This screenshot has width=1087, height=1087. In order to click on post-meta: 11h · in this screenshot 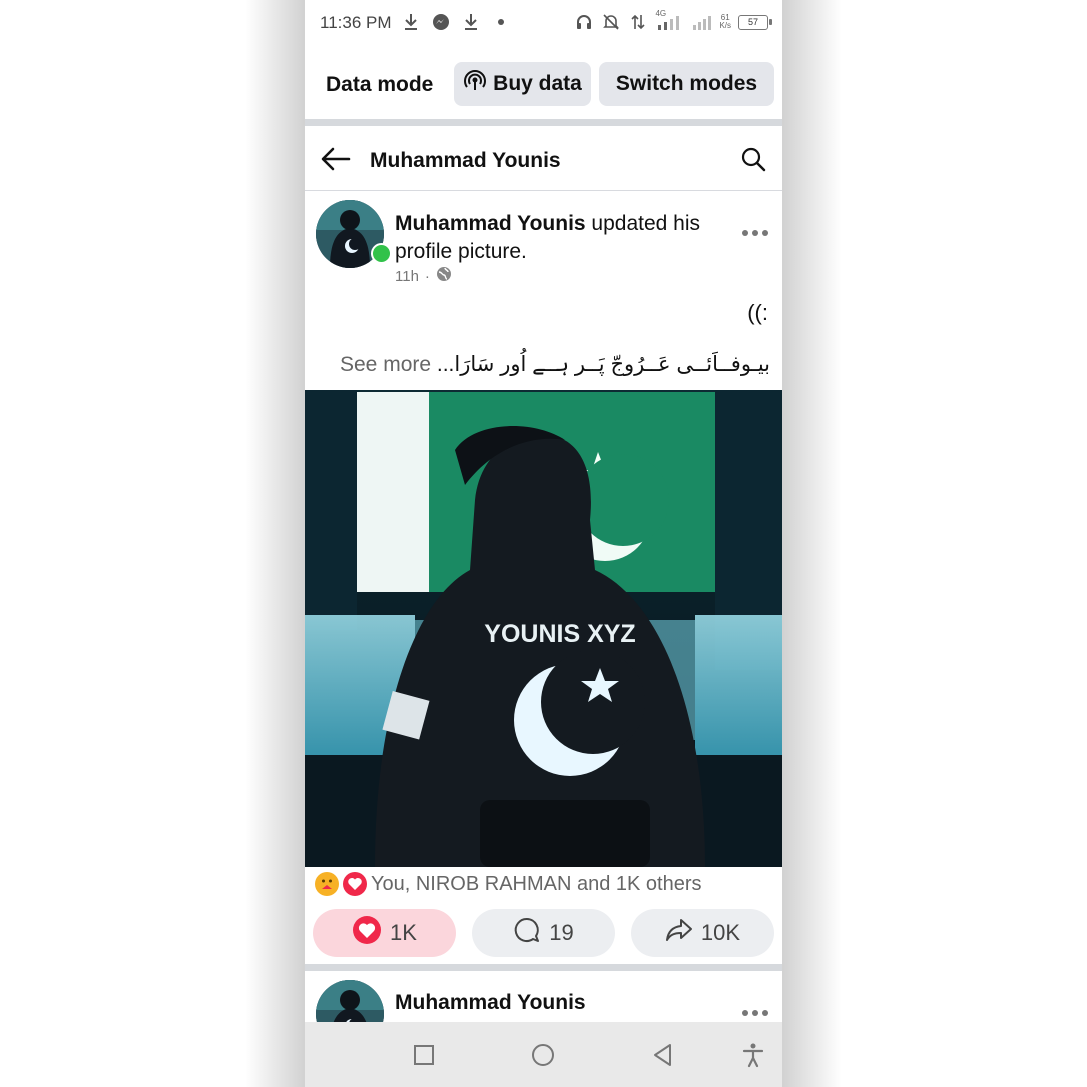, I will do `click(423, 276)`.